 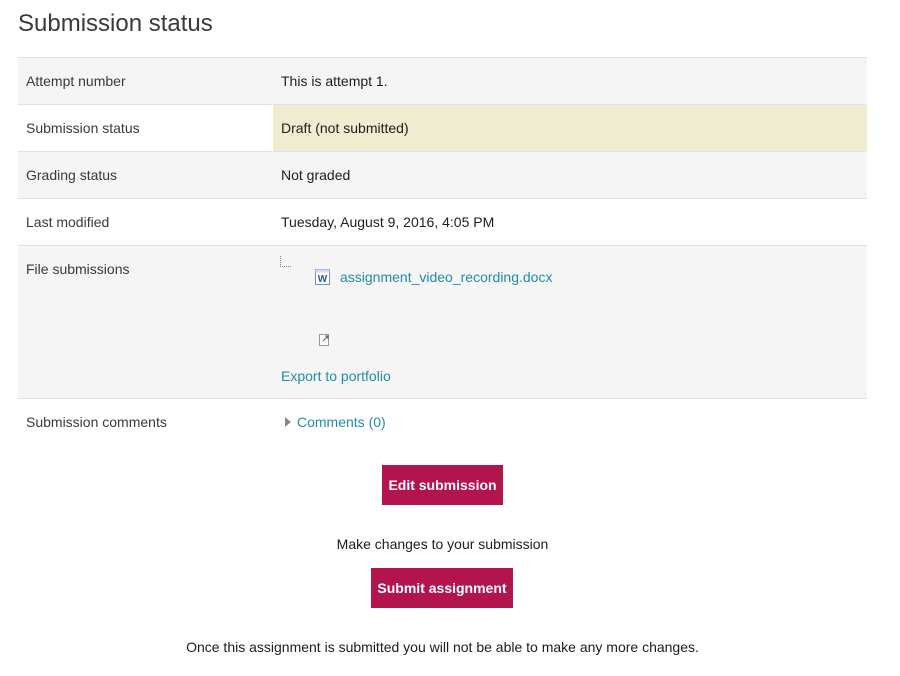 What do you see at coordinates (76, 81) in the screenshot?
I see `attempt-number-label: Attempt number` at bounding box center [76, 81].